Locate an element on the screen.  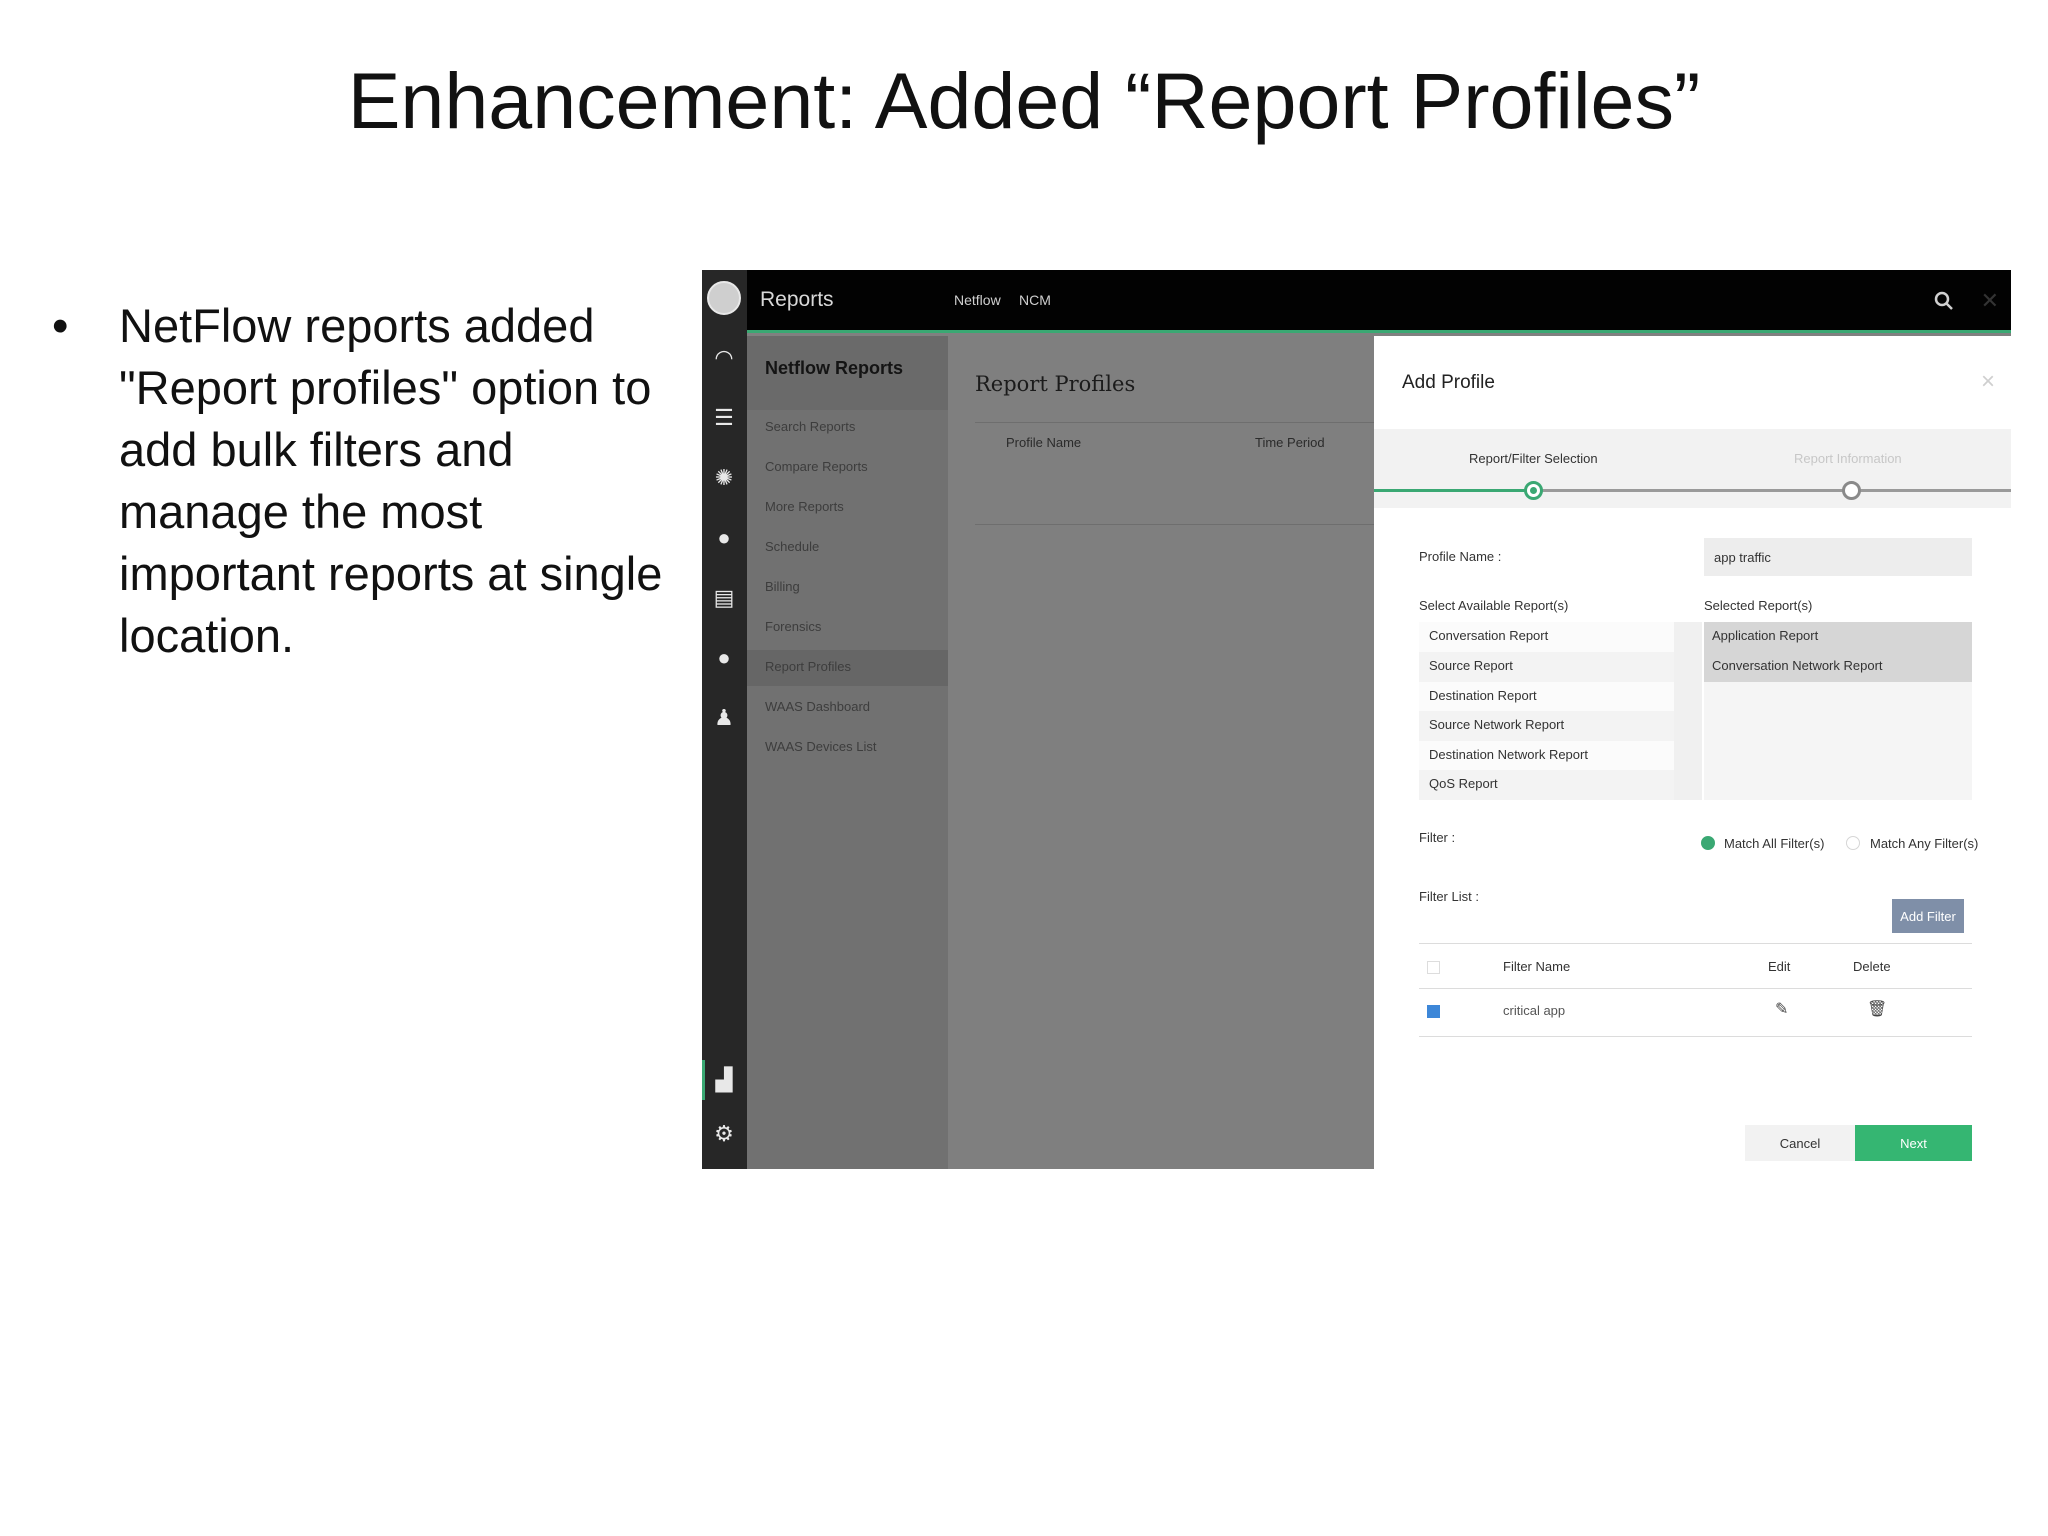
step-report-information: Report Information is located at coordinates (1848, 458).